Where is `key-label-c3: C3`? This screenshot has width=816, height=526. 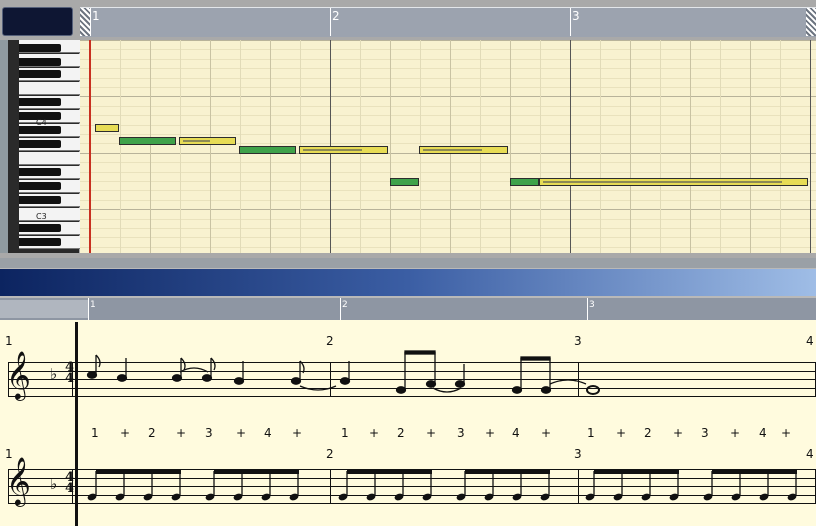
key-label-c3: C3 is located at coordinates (41, 216).